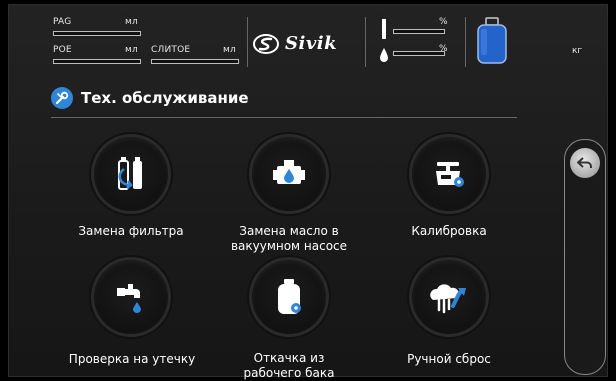 This screenshot has height=381, width=616. I want to click on oil-bar, so click(419, 53).